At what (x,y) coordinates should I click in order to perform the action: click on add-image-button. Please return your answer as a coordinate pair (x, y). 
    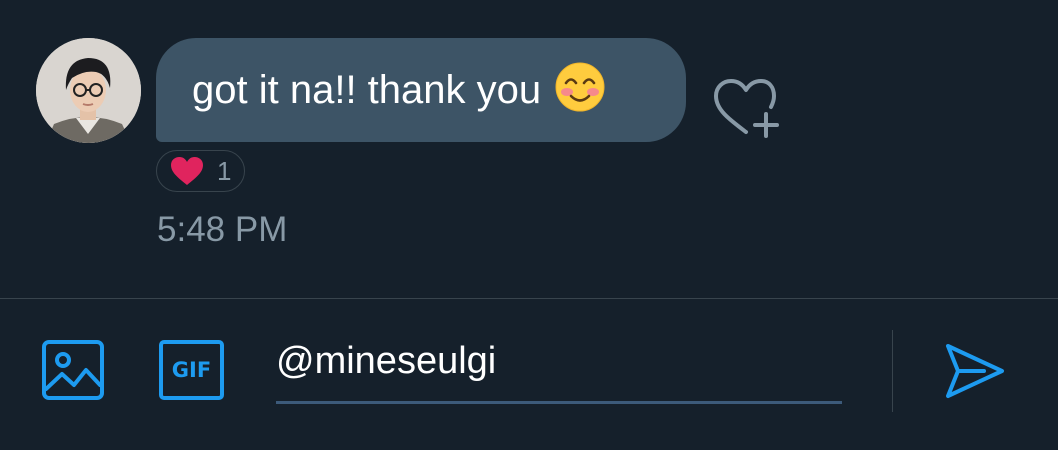
    Looking at the image, I should click on (73, 370).